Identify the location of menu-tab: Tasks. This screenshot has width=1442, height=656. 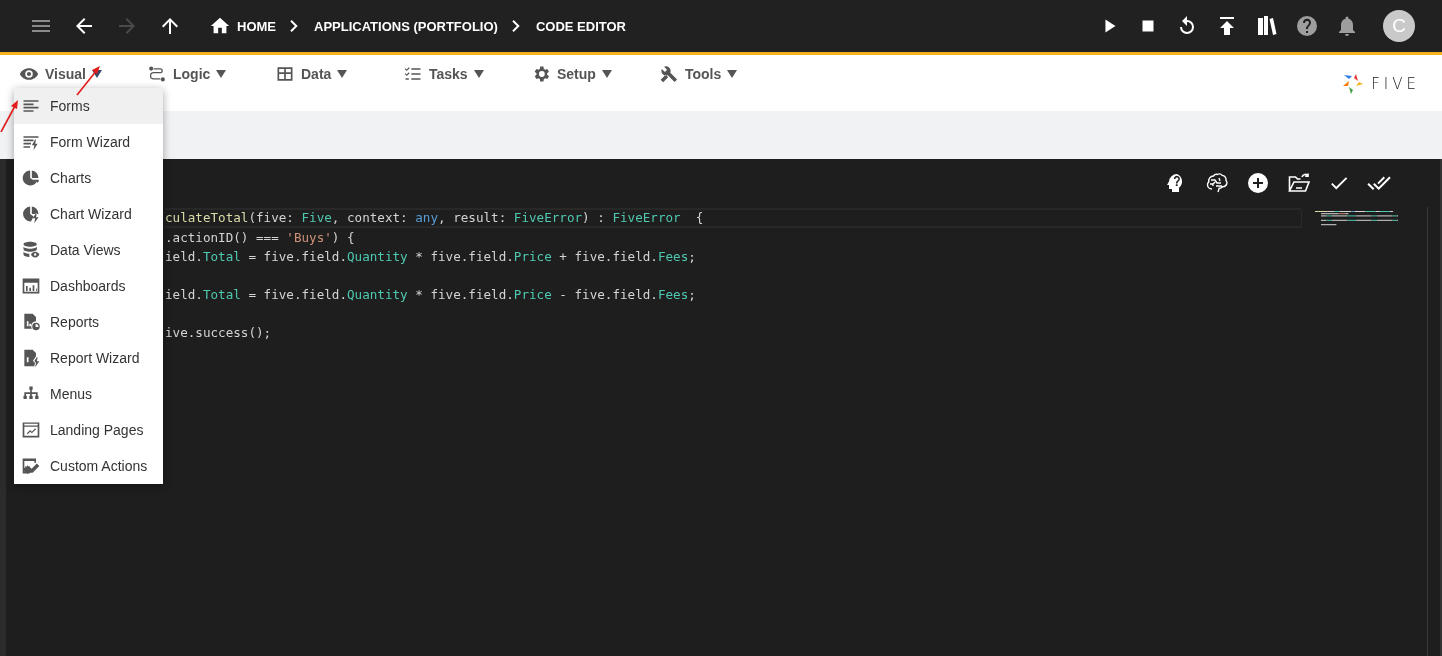
(467, 74).